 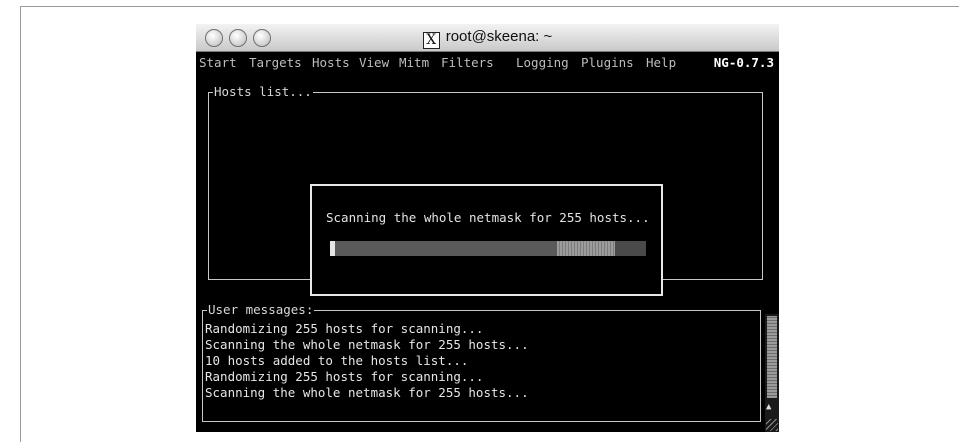 What do you see at coordinates (499, 36) in the screenshot?
I see `window-title: root@skeena: ~` at bounding box center [499, 36].